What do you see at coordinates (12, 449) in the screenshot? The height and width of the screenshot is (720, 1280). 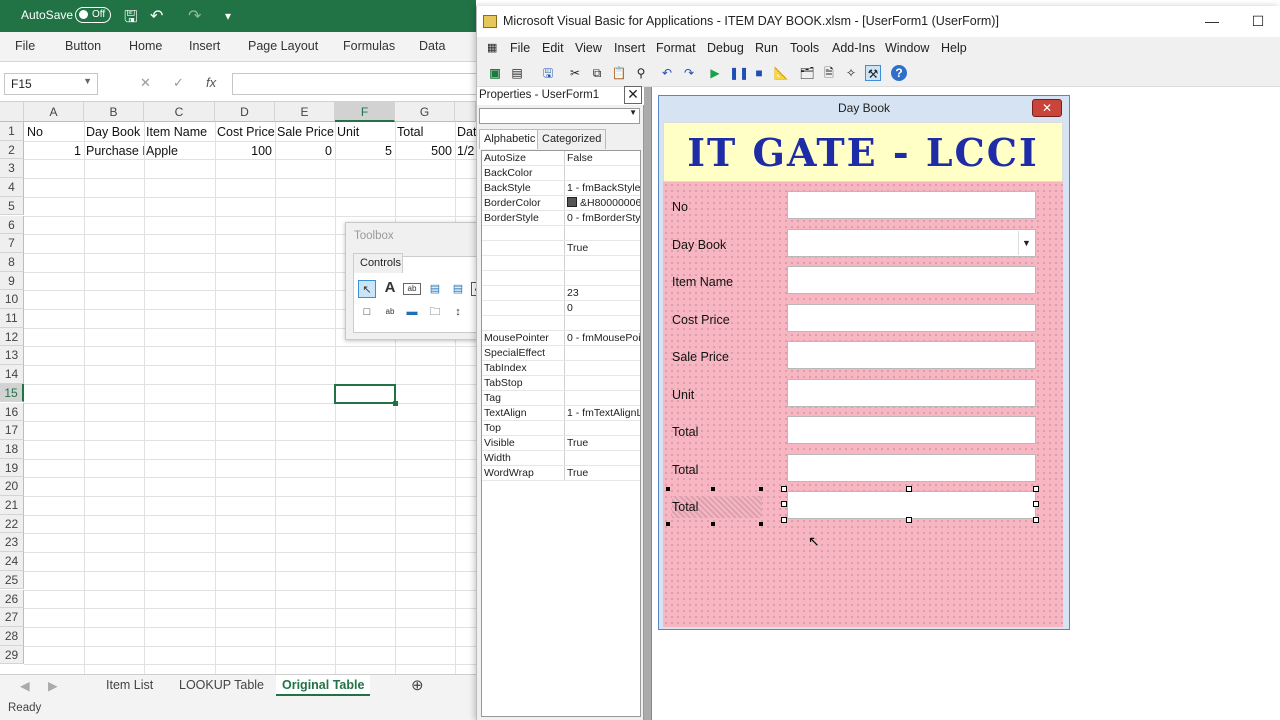 I see `row-header: 18` at bounding box center [12, 449].